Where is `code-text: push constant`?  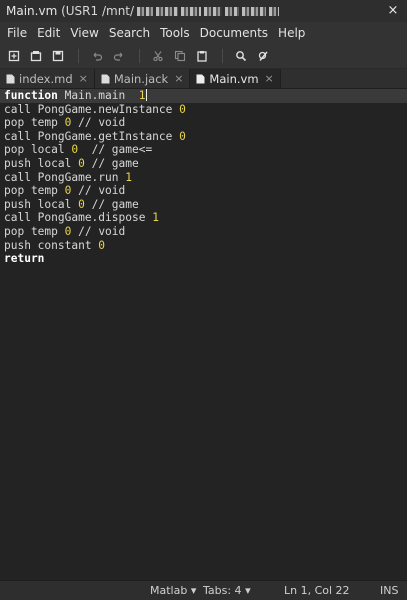
code-text: push constant is located at coordinates (51, 245).